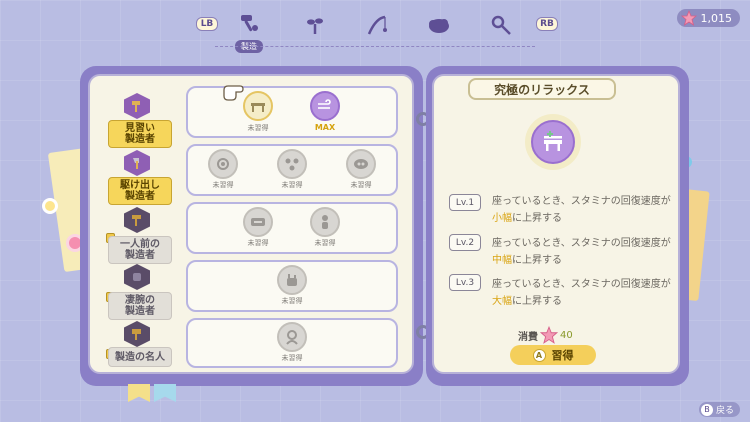  I want to click on skill-icon-circle, so click(553, 142).